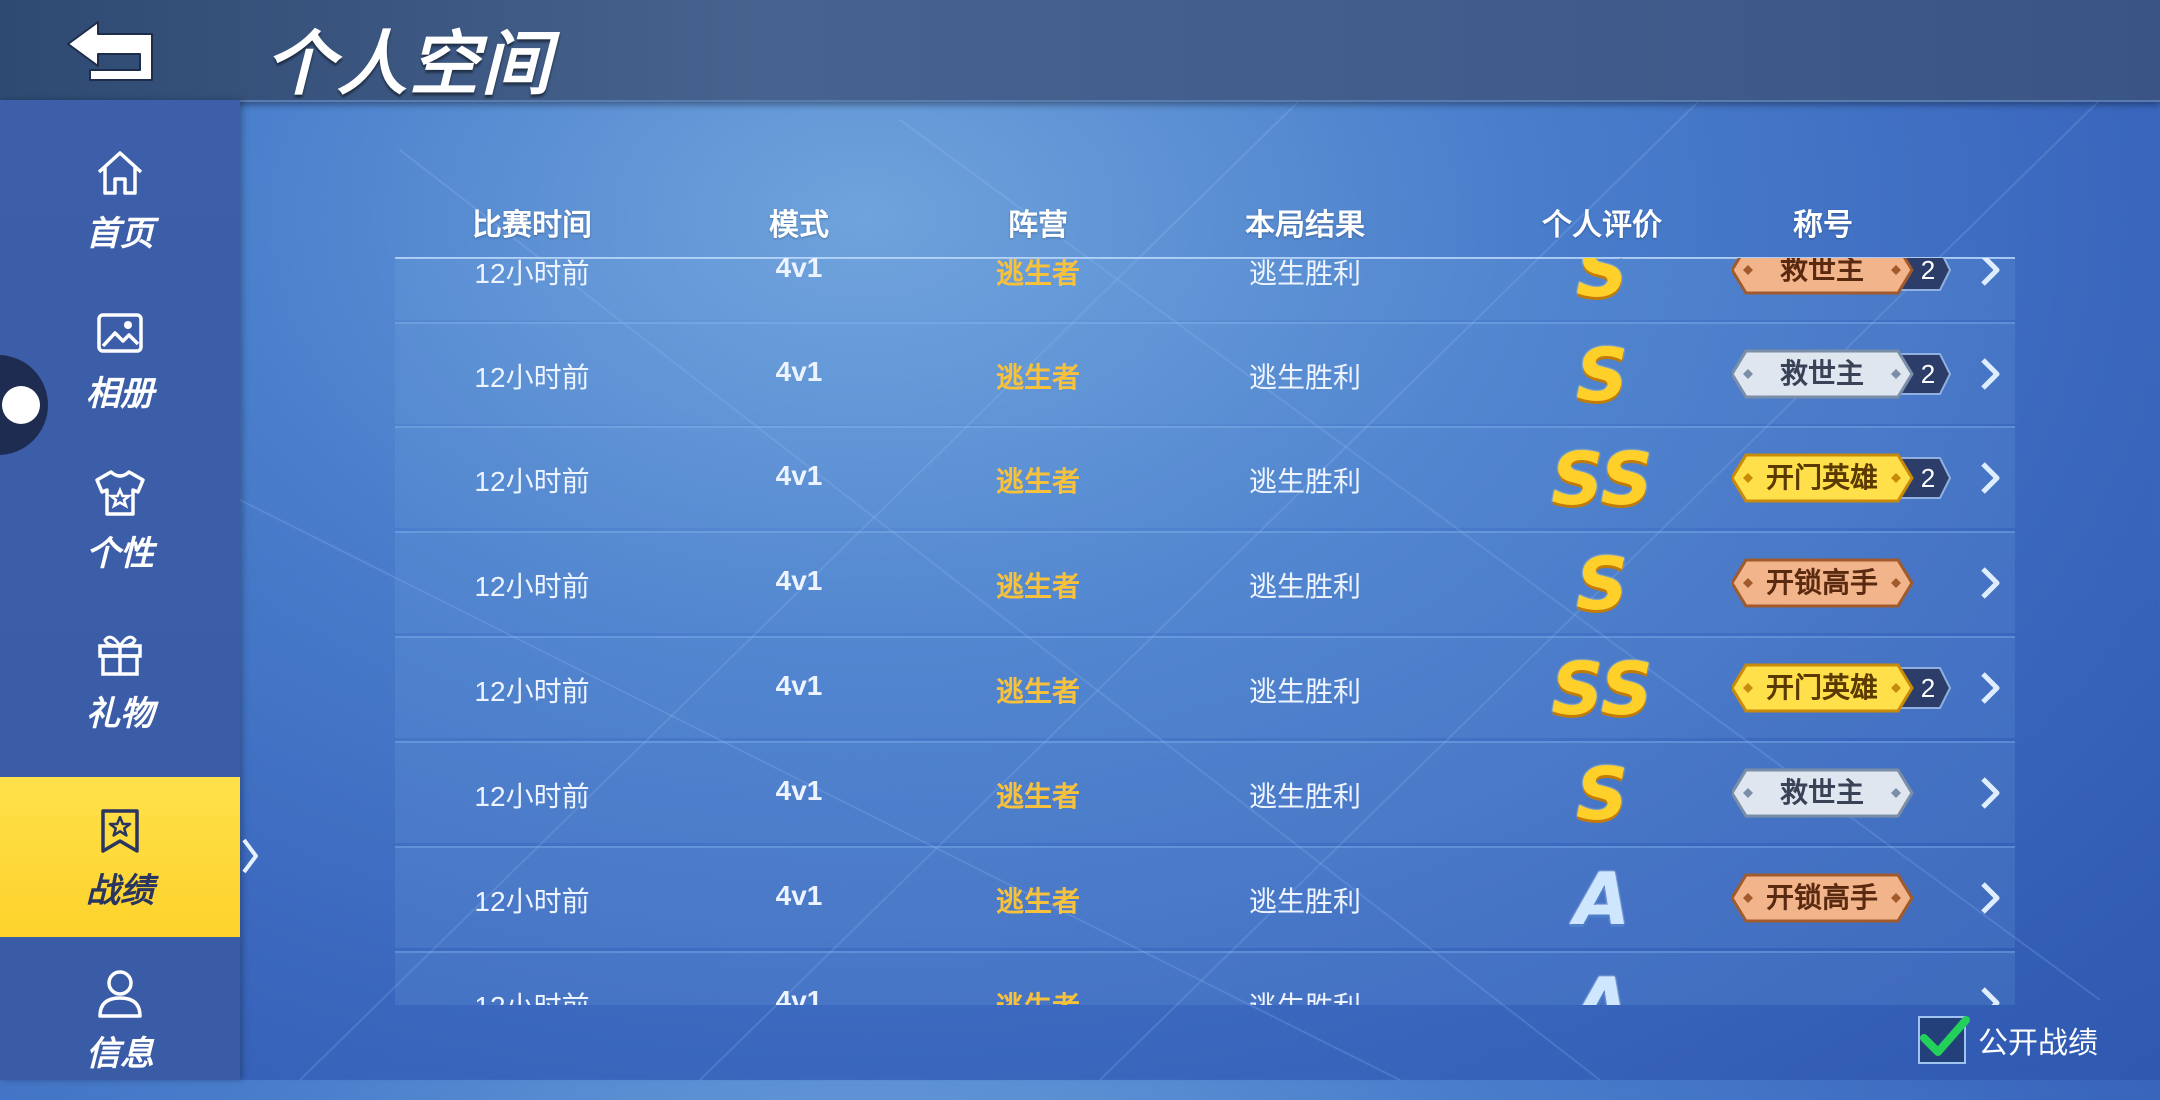  Describe the element at coordinates (1205, 792) in the screenshot. I see `table-row: 12小时前 4v1 逃生者 逃生胜利 S 救世主` at that location.